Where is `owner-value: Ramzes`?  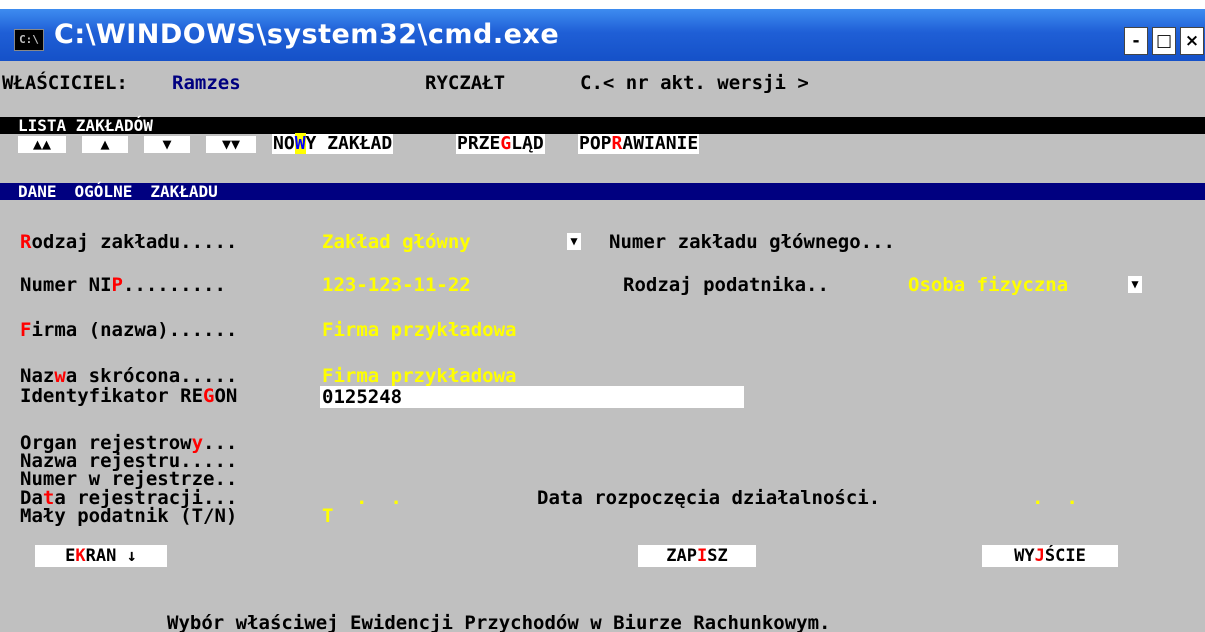 owner-value: Ramzes is located at coordinates (206, 83).